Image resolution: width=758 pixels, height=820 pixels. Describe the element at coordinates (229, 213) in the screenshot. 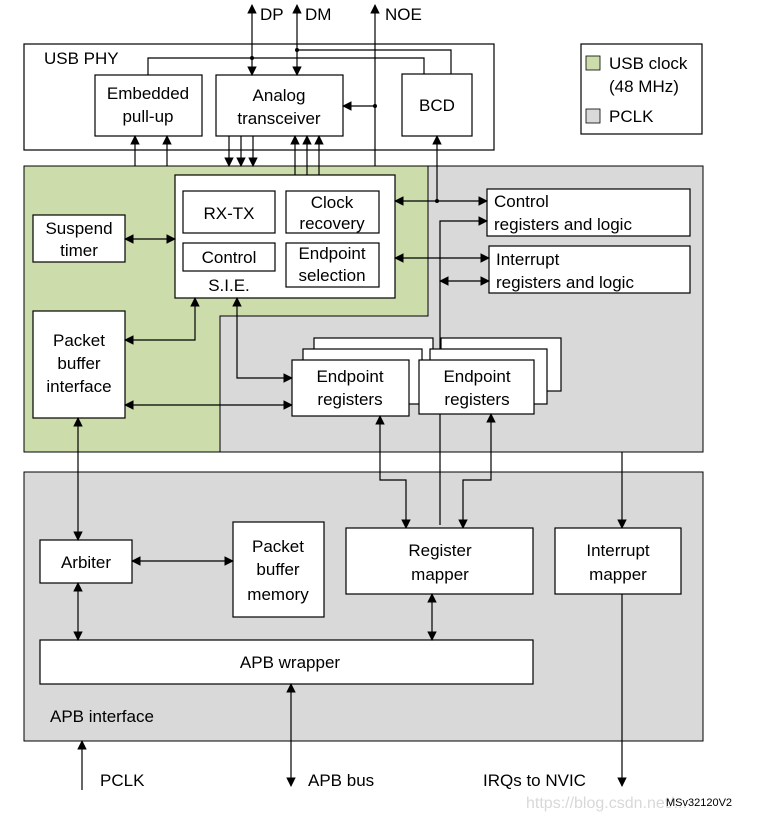

I see `rx-tx-label: RX-TX` at that location.